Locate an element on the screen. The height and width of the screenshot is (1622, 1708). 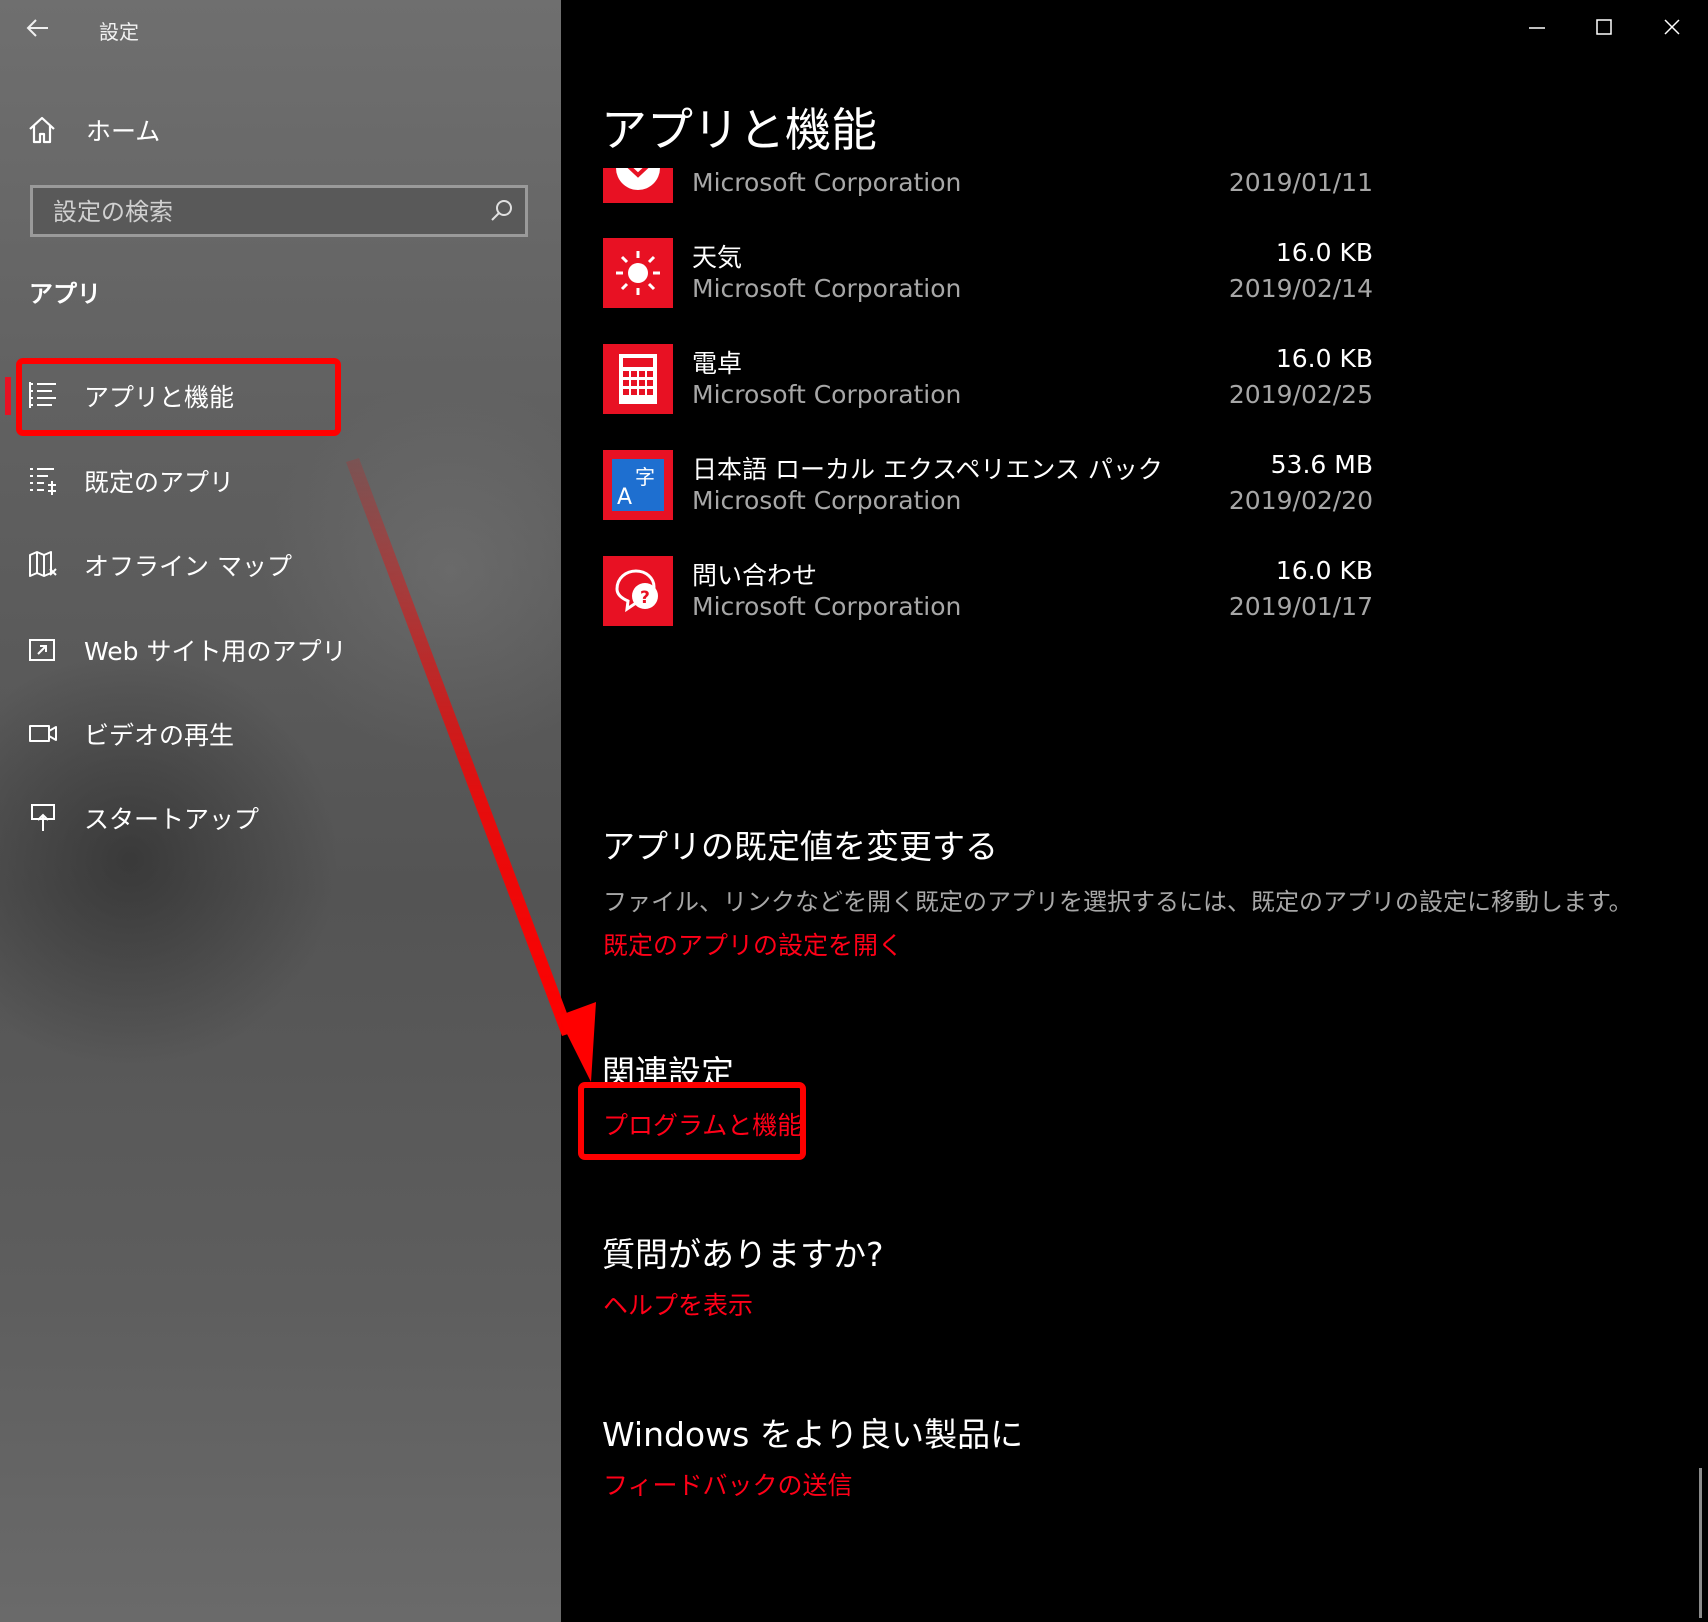
help-section-heading: 質問がありますか? is located at coordinates (743, 1254).